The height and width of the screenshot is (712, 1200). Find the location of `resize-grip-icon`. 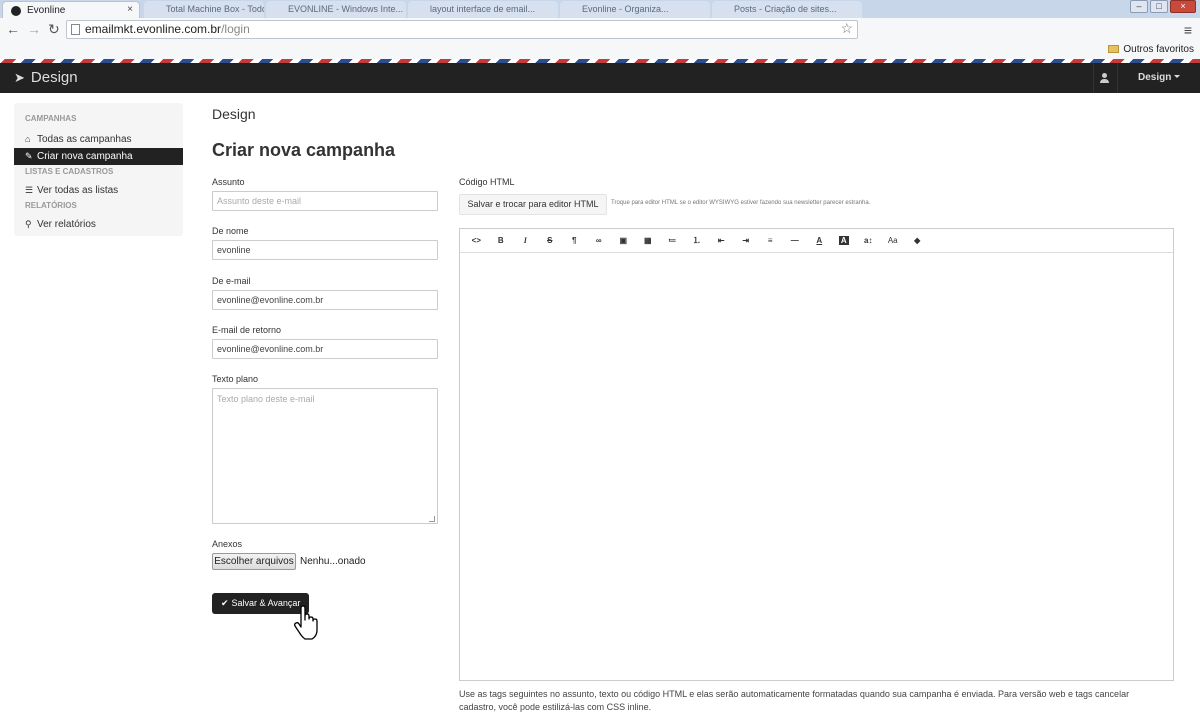

resize-grip-icon is located at coordinates (432, 519).